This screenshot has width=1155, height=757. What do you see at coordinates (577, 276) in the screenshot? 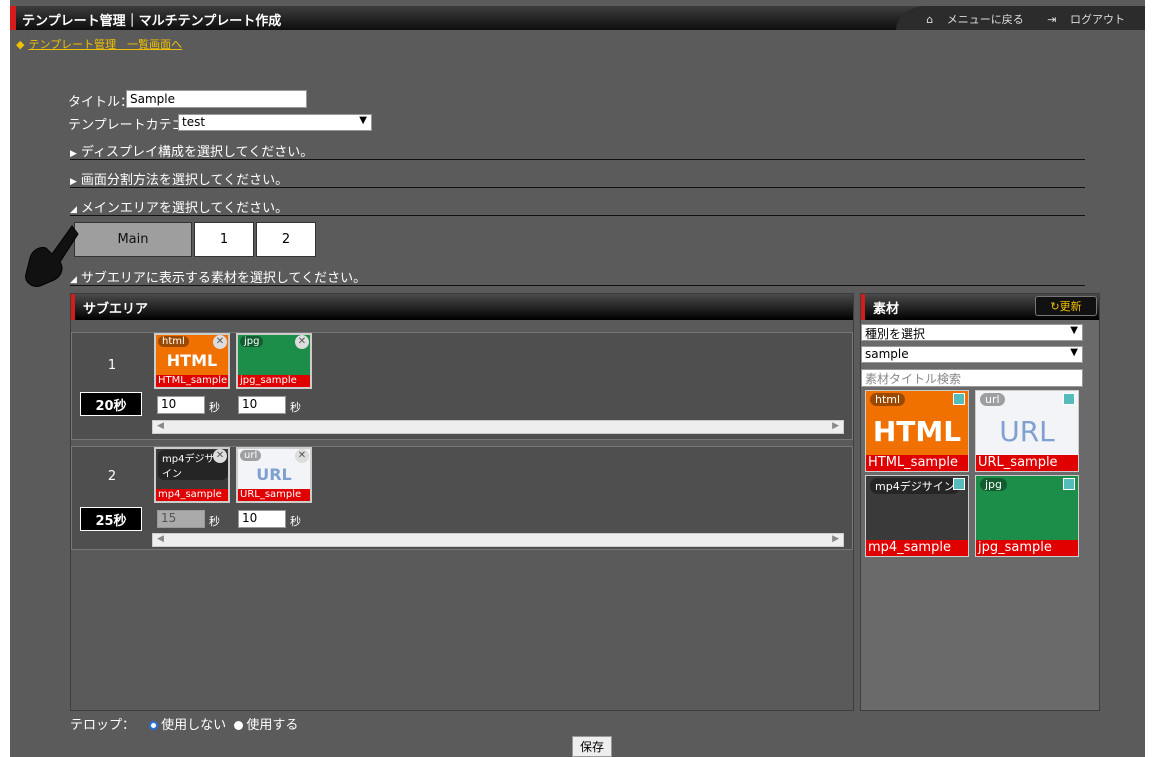
I see `section-sub-material: ◢ サブエリアに表示する素材を選択してください。` at bounding box center [577, 276].